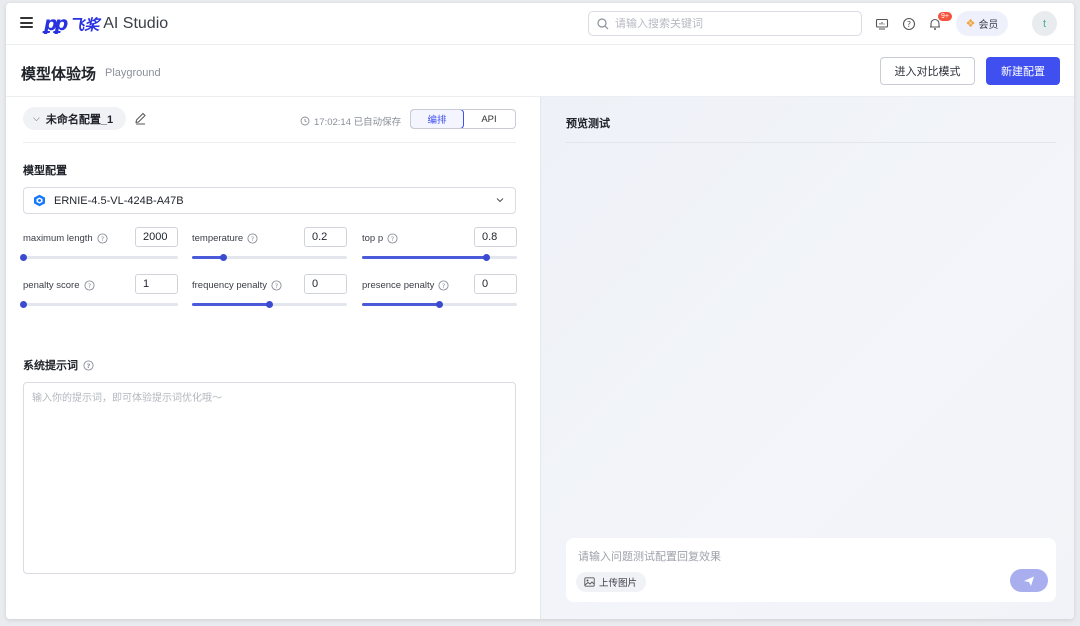 This screenshot has height=626, width=1080. What do you see at coordinates (988, 25) in the screenshot?
I see `vip-label: 会员` at bounding box center [988, 25].